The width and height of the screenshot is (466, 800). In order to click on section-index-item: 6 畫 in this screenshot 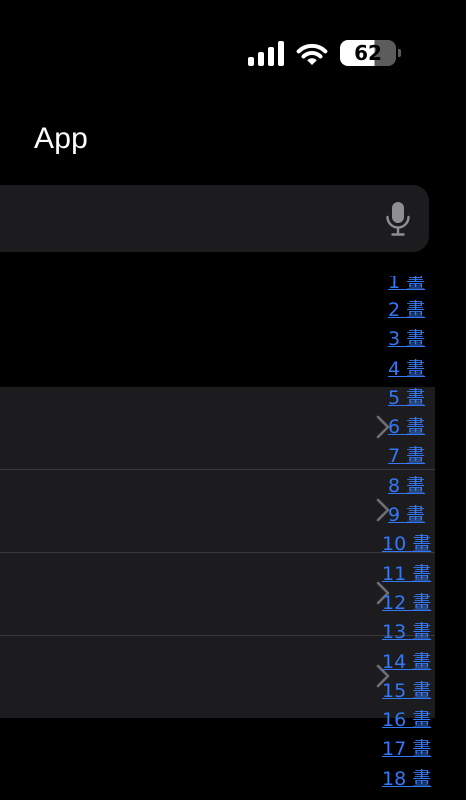, I will do `click(406, 427)`.